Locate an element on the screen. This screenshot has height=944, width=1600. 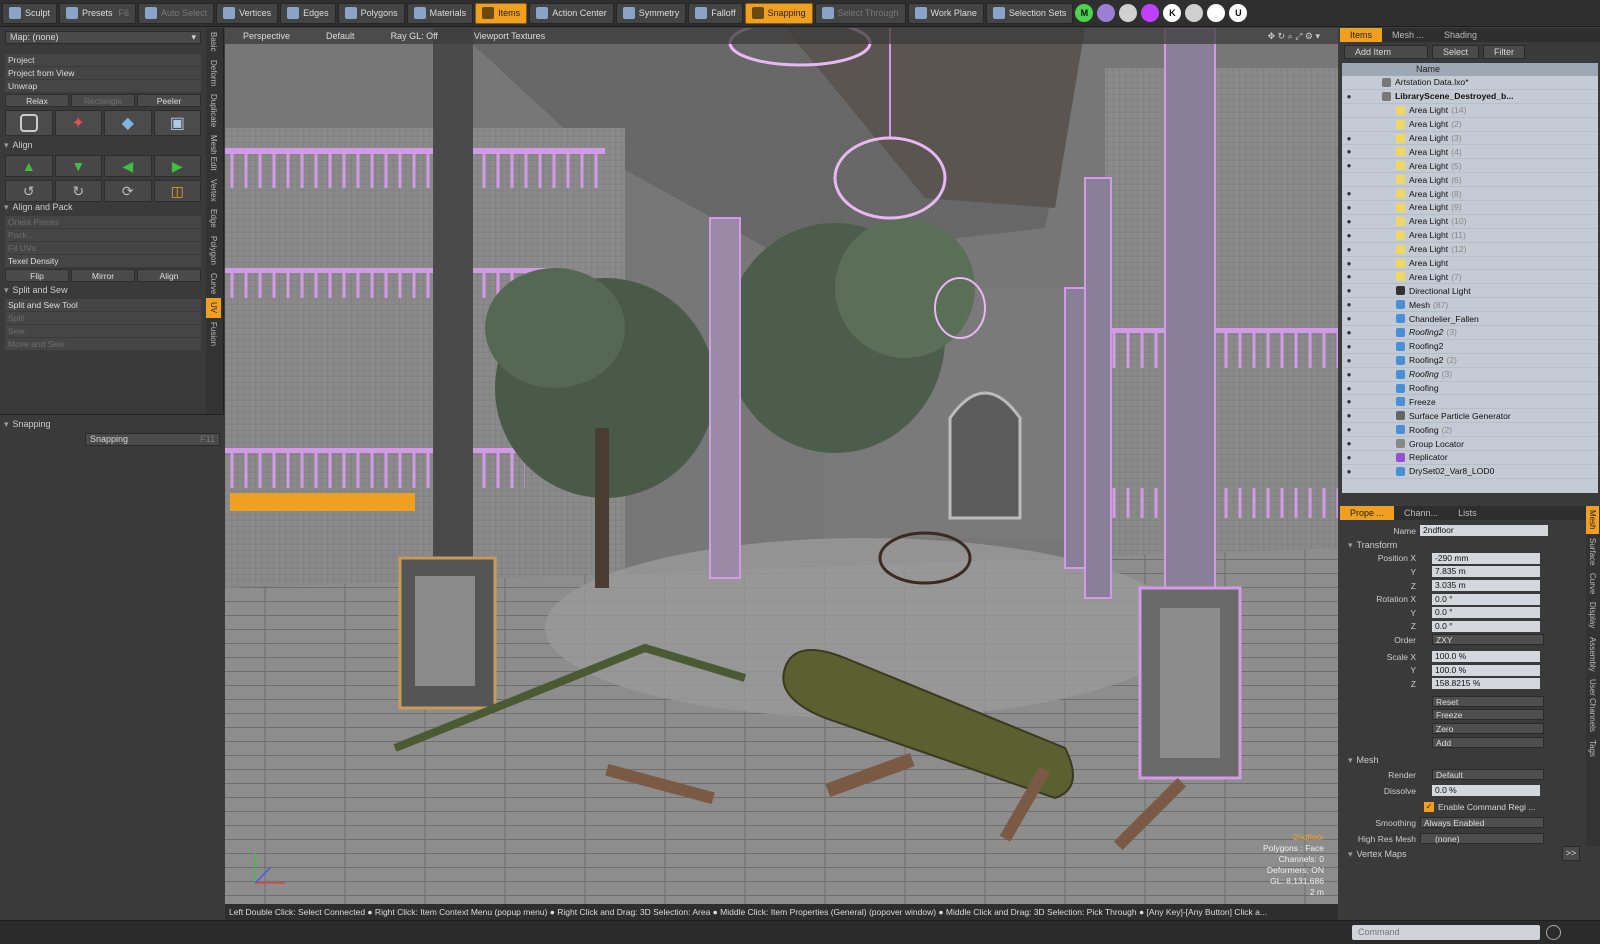
view-type-menu: Perspective is located at coordinates (266, 36).